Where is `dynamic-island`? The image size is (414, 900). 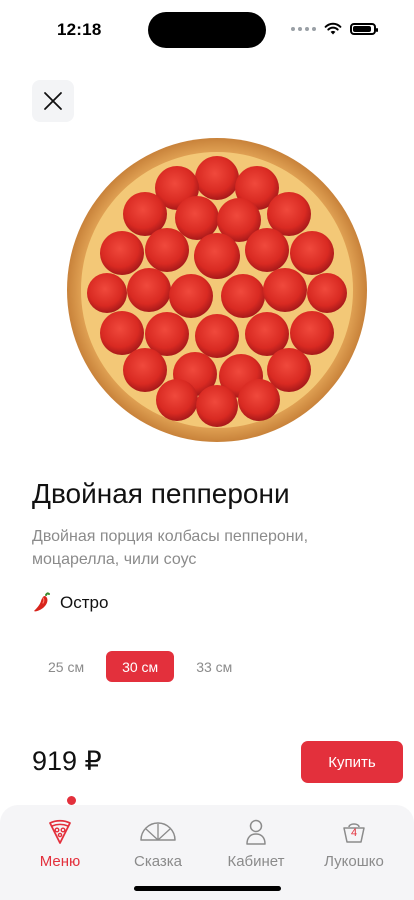
dynamic-island is located at coordinates (207, 30).